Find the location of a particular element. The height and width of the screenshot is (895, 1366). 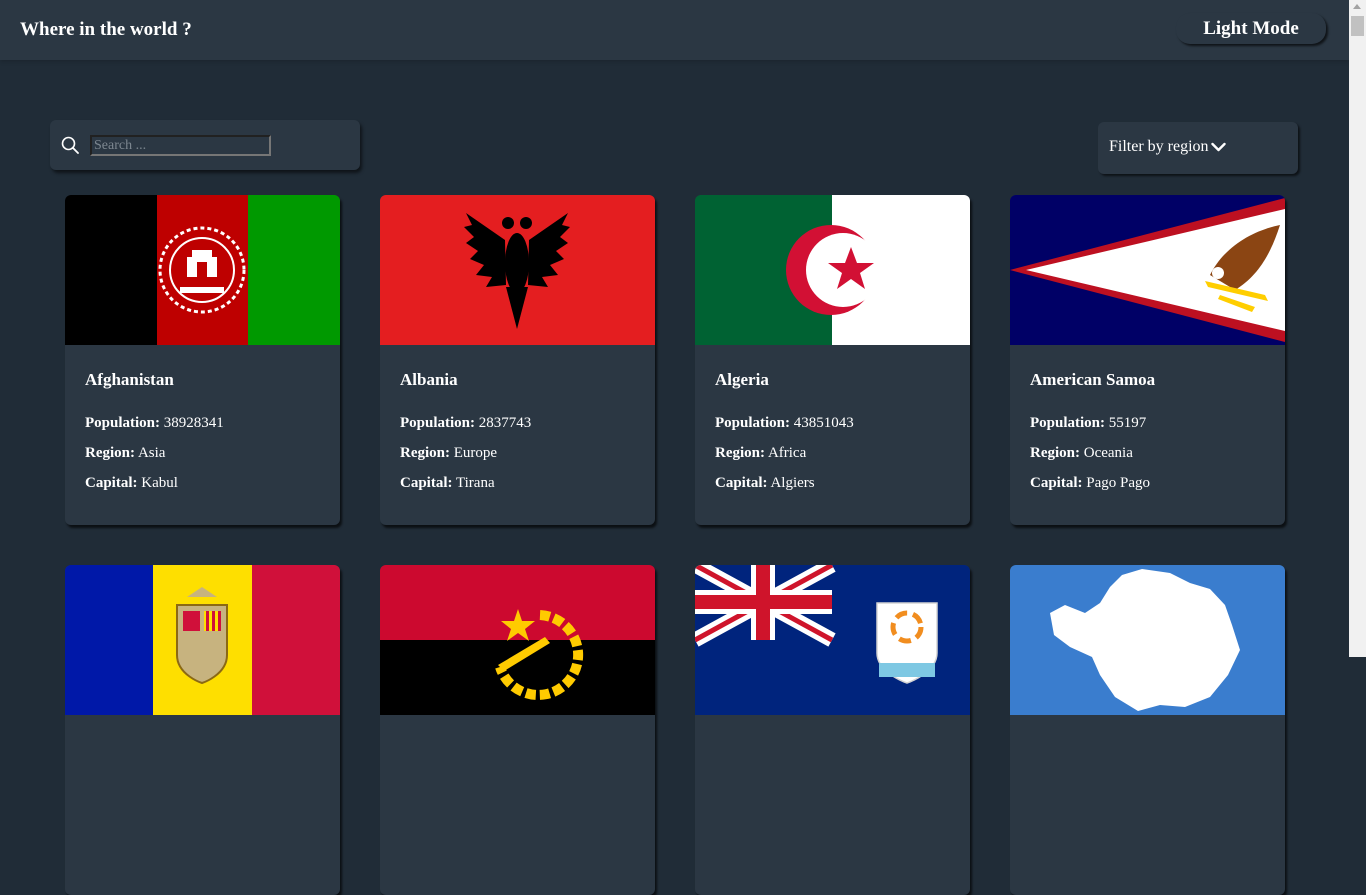

filter-label: Filter by region is located at coordinates (1159, 146).